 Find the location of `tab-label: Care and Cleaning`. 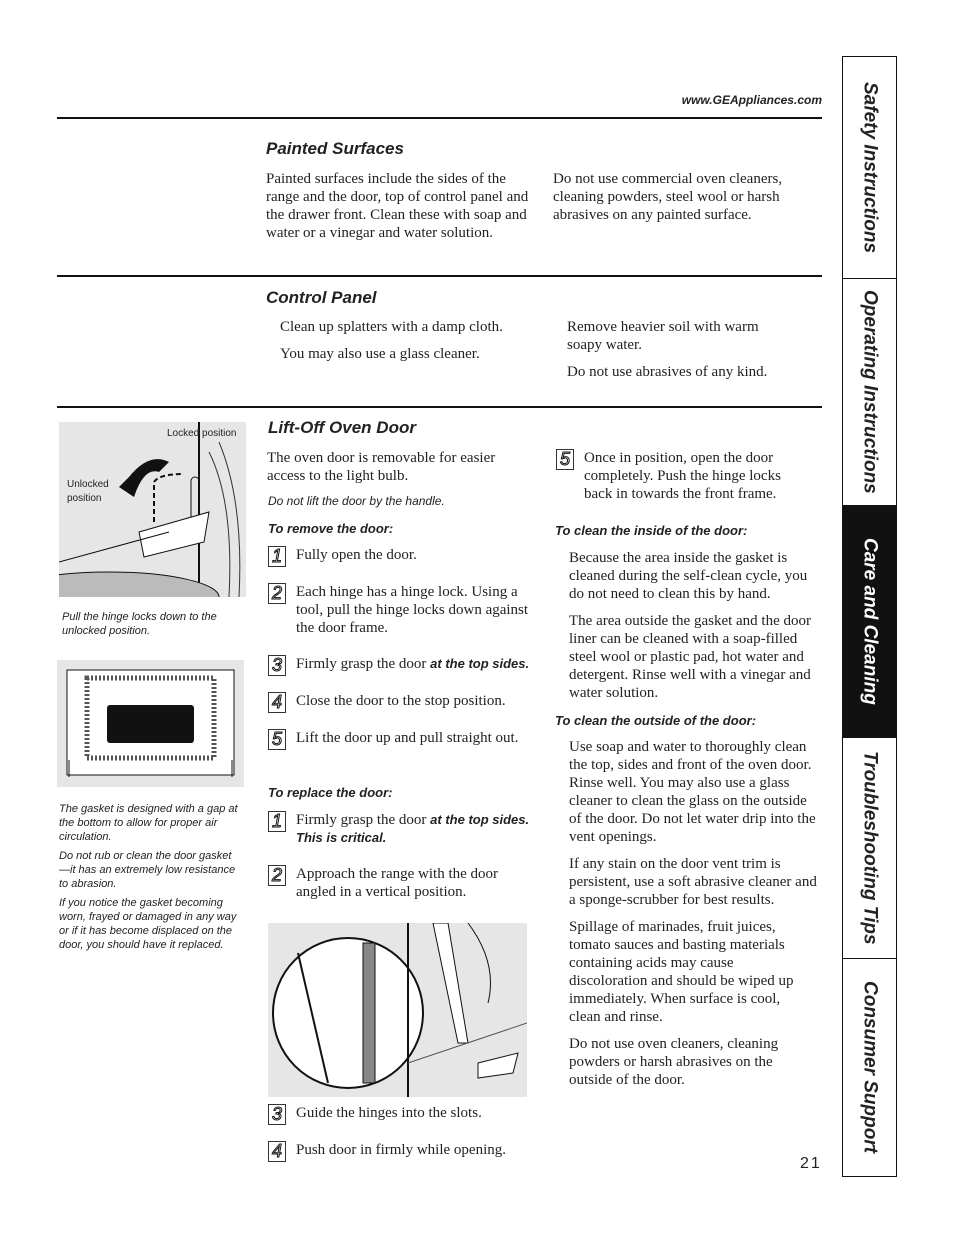

tab-label: Care and Cleaning is located at coordinates (870, 621).